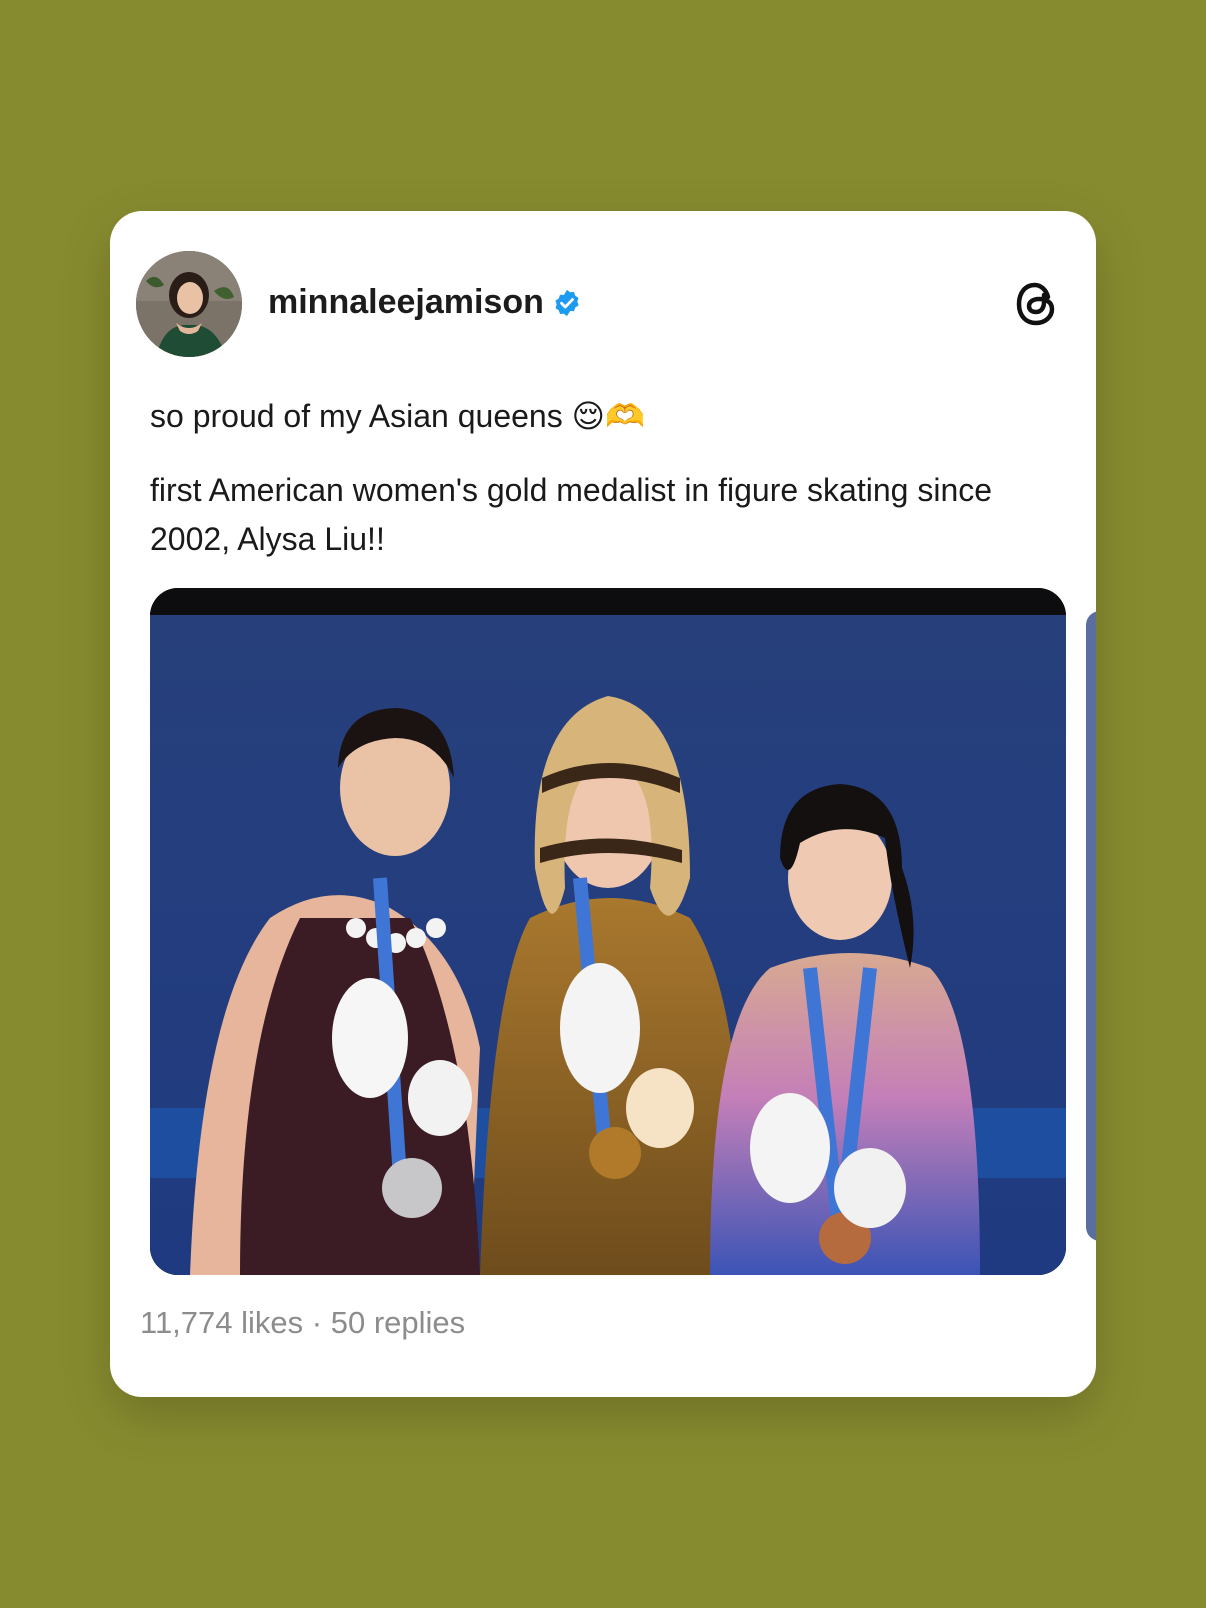 This screenshot has width=1206, height=1608. I want to click on avatar-image, so click(189, 304).